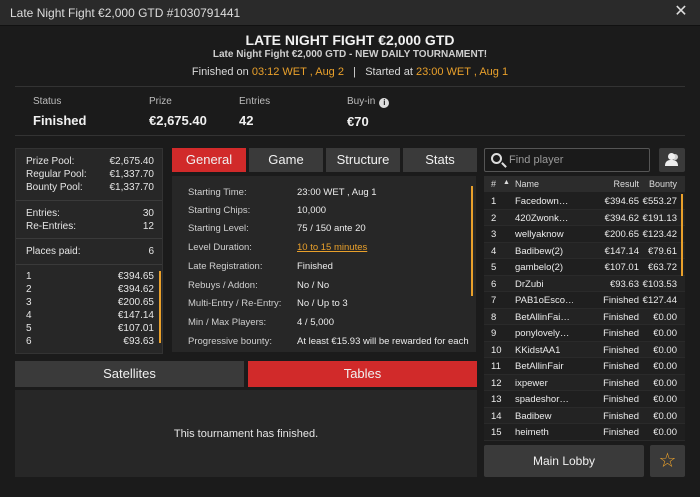 The width and height of the screenshot is (700, 497). I want to click on entries-block: Entries 42, so click(254, 112).